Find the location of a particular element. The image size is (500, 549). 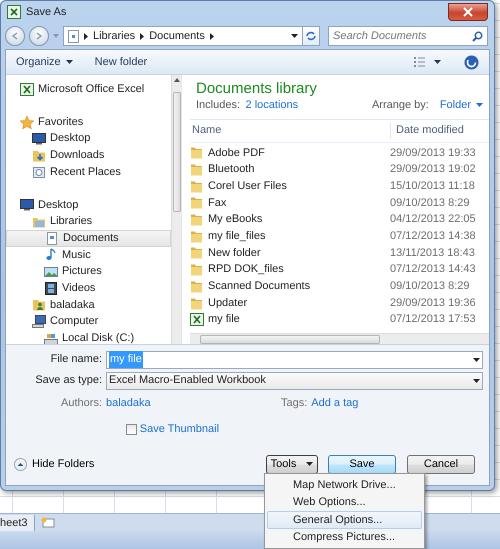

file-name: Fax is located at coordinates (217, 203).